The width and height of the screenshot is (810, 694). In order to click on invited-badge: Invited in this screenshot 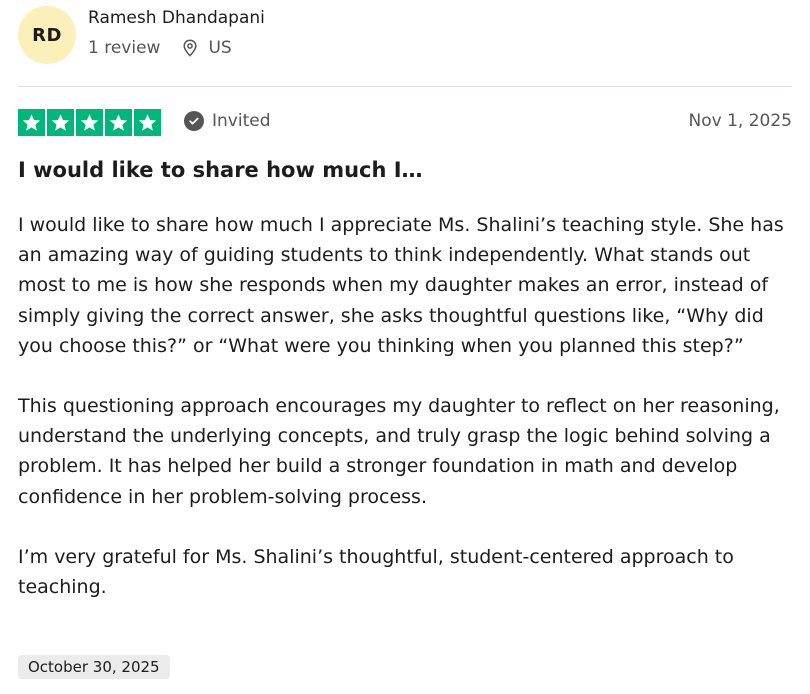, I will do `click(227, 121)`.